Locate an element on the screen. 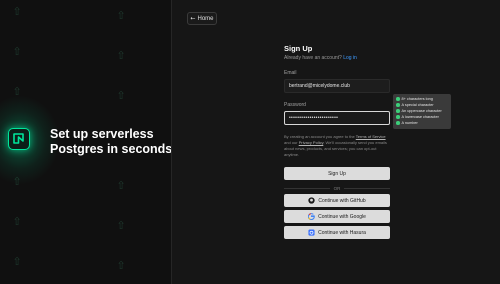 The width and height of the screenshot is (500, 284). login-prompt: Already have an account? Log in is located at coordinates (337, 58).